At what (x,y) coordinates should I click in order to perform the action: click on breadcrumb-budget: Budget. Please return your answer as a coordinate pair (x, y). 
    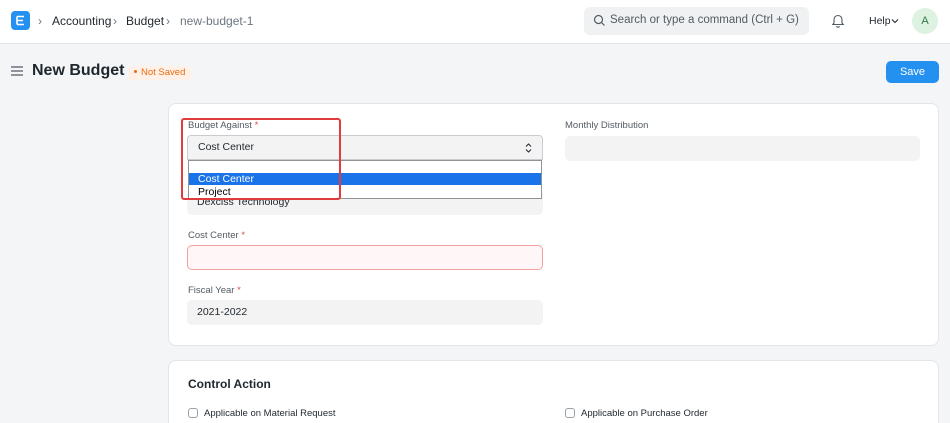
    Looking at the image, I should click on (145, 21).